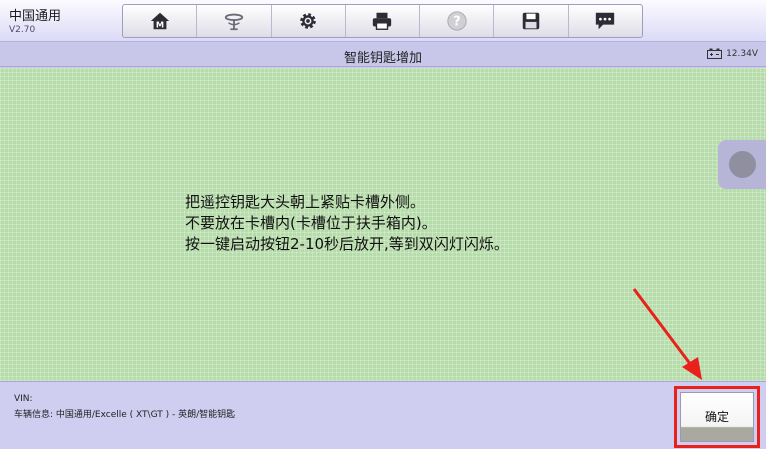 The height and width of the screenshot is (449, 766). I want to click on message-button, so click(605, 21).